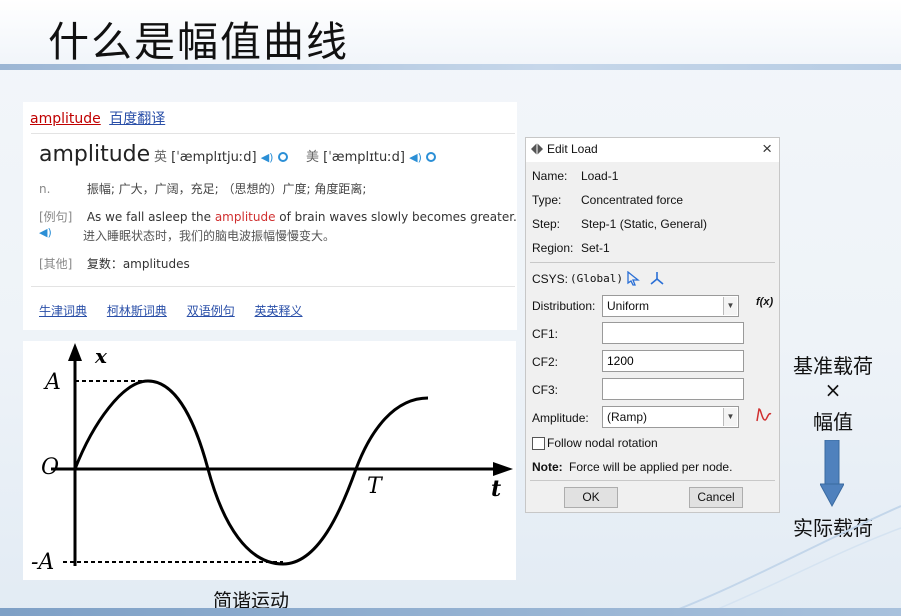 This screenshot has height=616, width=901. Describe the element at coordinates (56, 217) in the screenshot. I see `example-tag: [例句]` at that location.